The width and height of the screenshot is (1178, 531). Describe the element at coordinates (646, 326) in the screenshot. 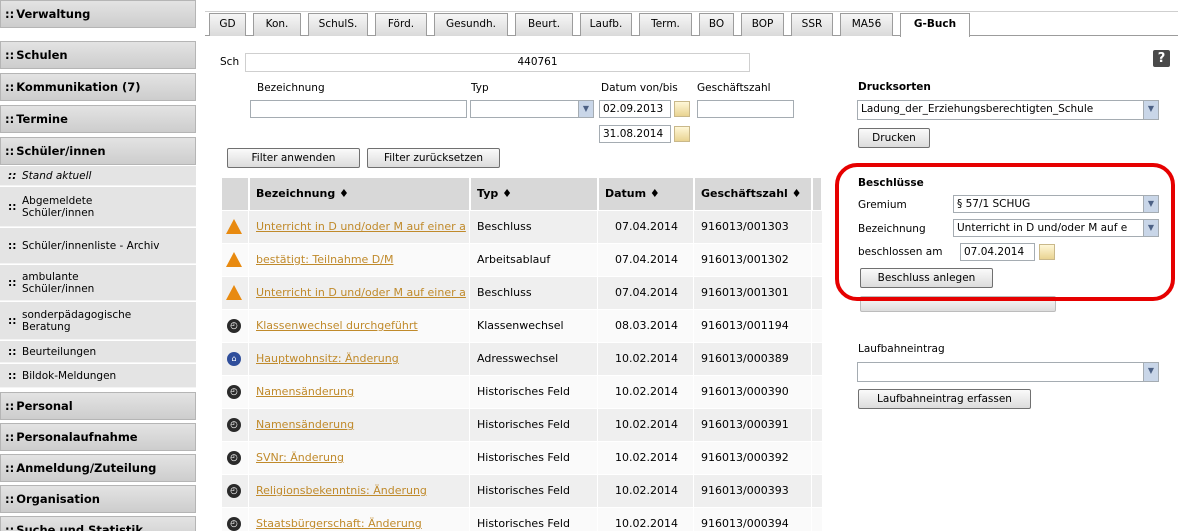

I see `table-cell: 08.03.2014` at that location.